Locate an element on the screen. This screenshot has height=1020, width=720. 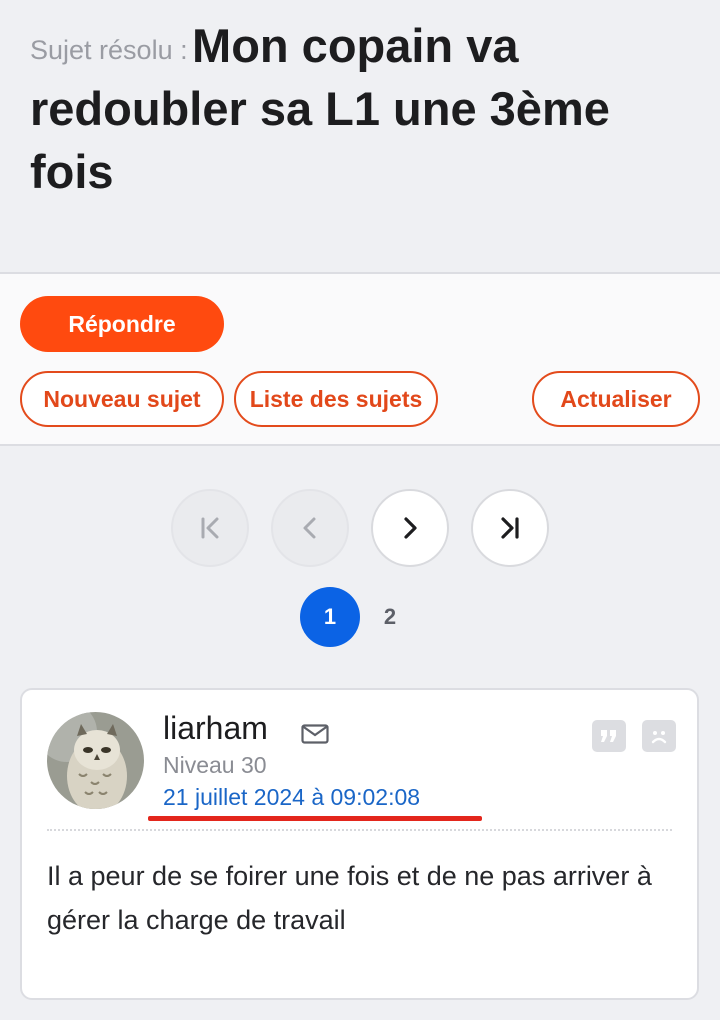
reply-button: Répondre is located at coordinates (122, 324).